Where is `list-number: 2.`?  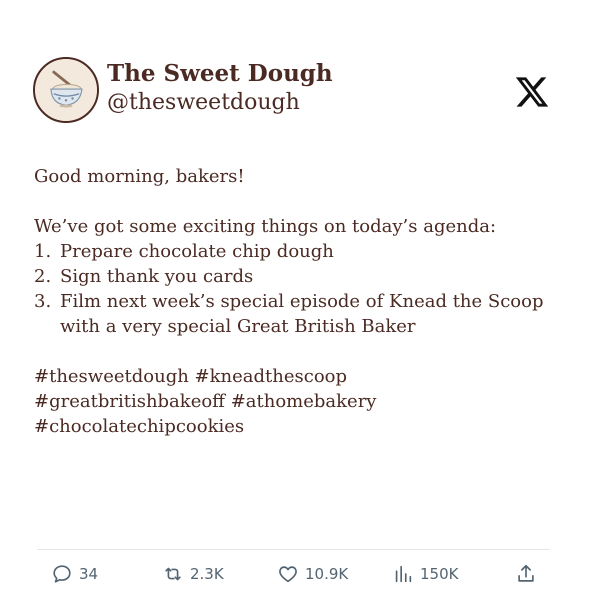
list-number: 2. is located at coordinates (43, 276).